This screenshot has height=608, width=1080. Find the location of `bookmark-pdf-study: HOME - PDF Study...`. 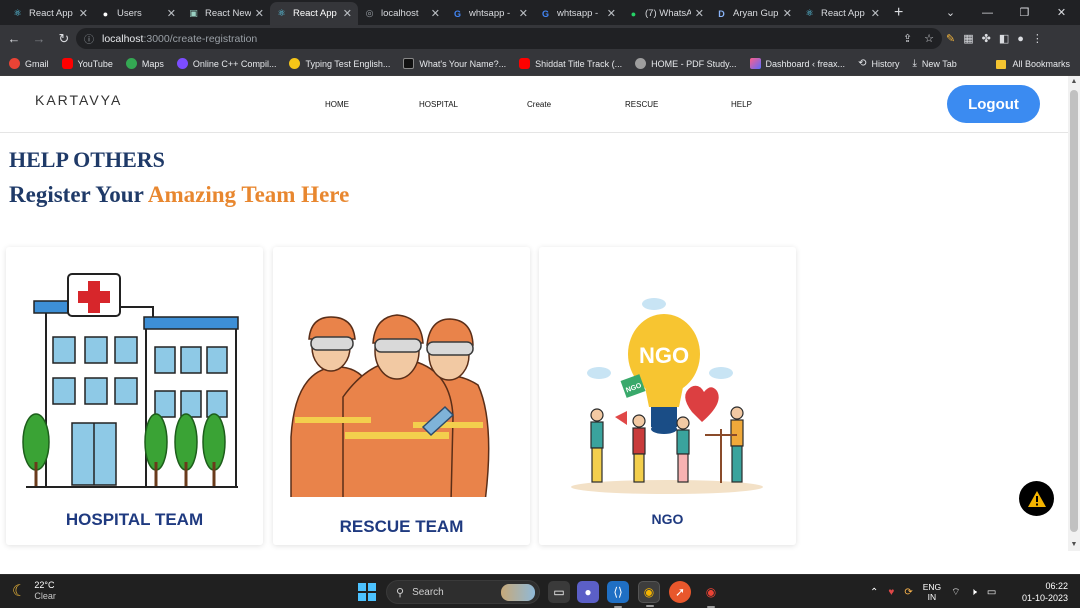

bookmark-pdf-study: HOME - PDF Study... is located at coordinates (686, 63).